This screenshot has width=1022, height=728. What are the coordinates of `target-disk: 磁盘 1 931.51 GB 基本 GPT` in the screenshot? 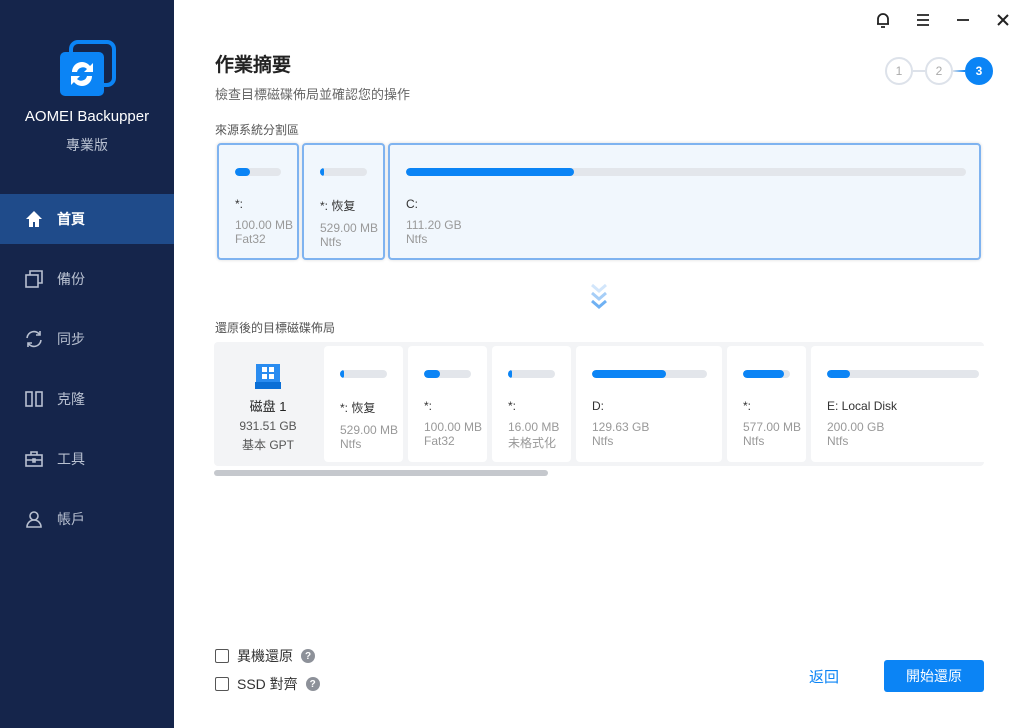 It's located at (268, 404).